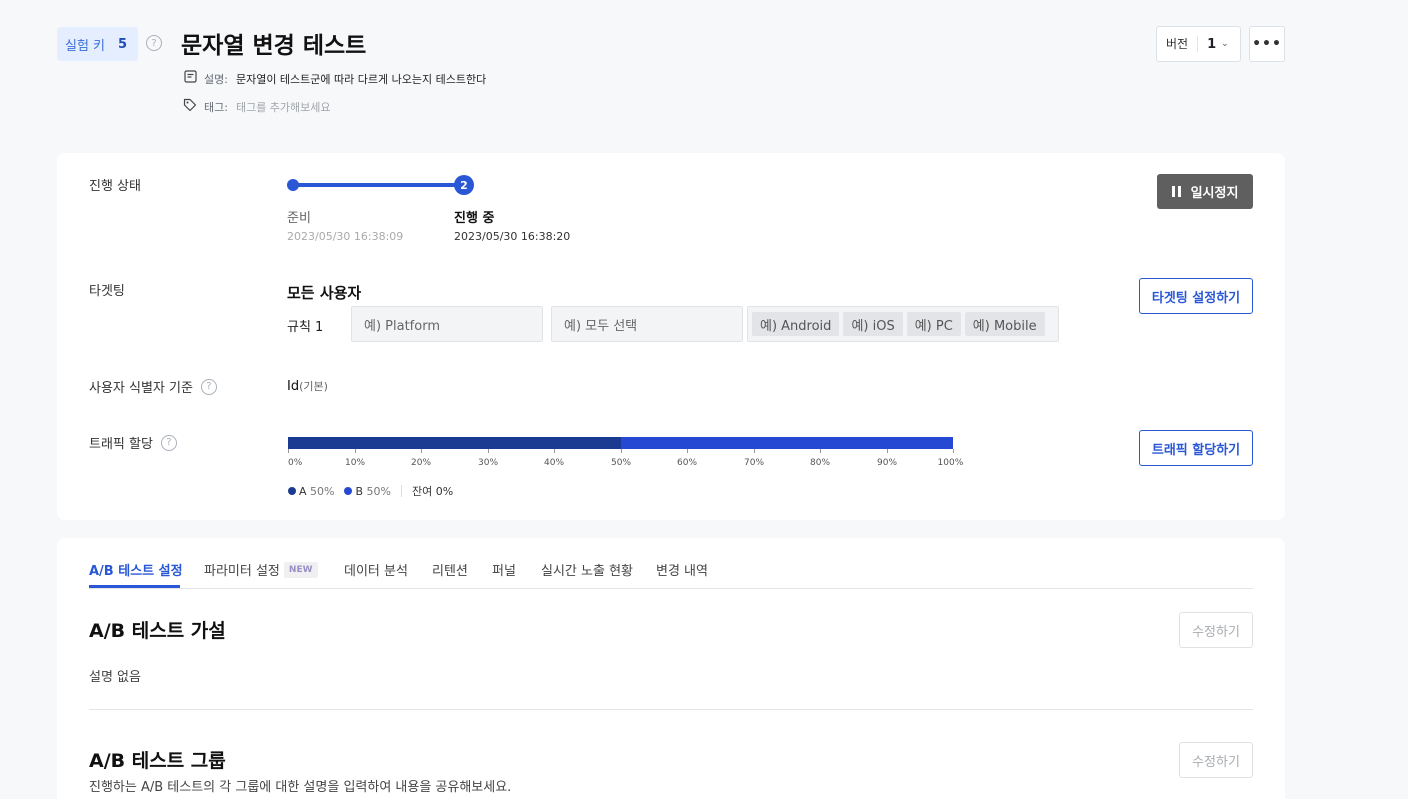 The image size is (1408, 799). What do you see at coordinates (295, 463) in the screenshot?
I see `axis-tick-label: 0%` at bounding box center [295, 463].